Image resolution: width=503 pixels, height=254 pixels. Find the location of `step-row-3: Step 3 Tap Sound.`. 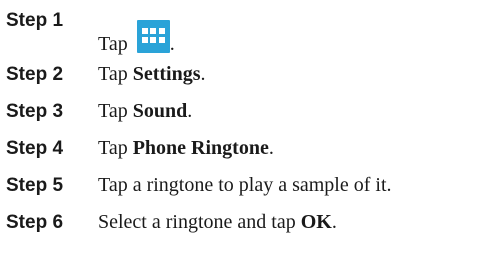

step-row-3: Step 3 Tap Sound. is located at coordinates (251, 114).